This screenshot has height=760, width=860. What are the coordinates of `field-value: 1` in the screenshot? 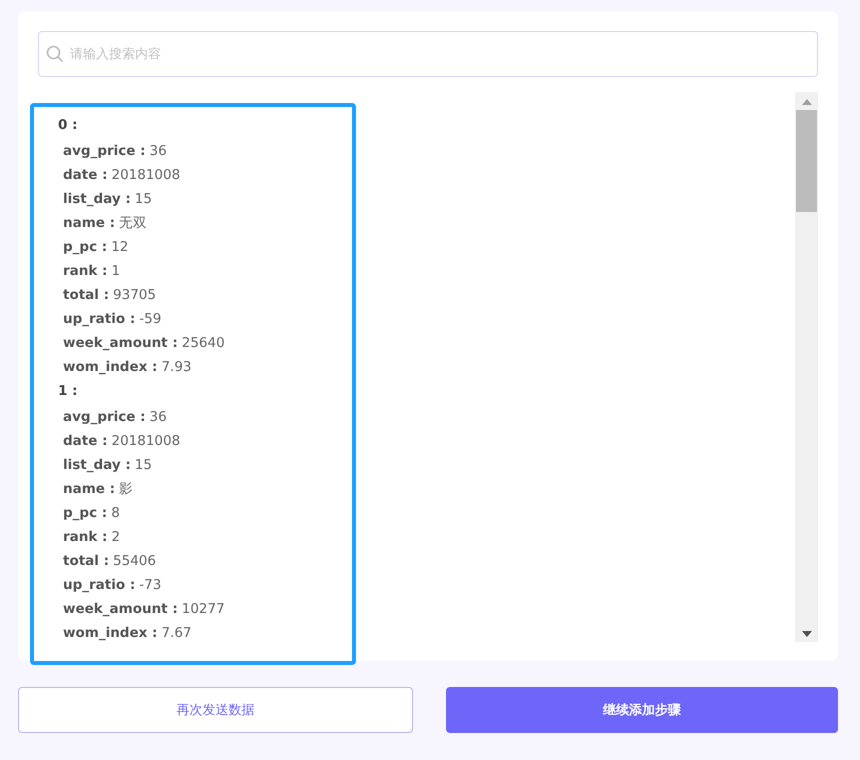 It's located at (115, 271).